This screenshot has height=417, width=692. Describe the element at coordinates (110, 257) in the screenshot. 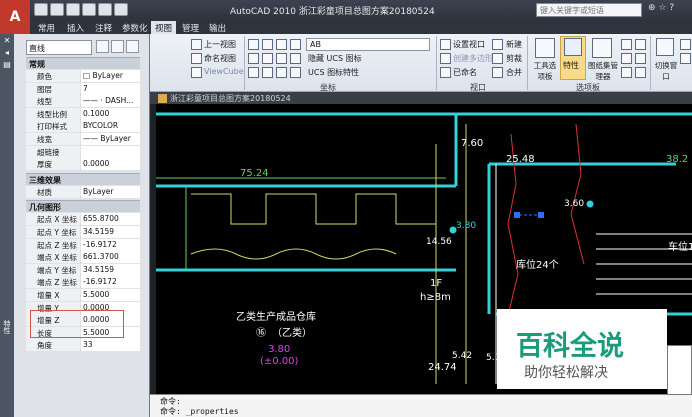

I see `property-value: 661.3700` at that location.